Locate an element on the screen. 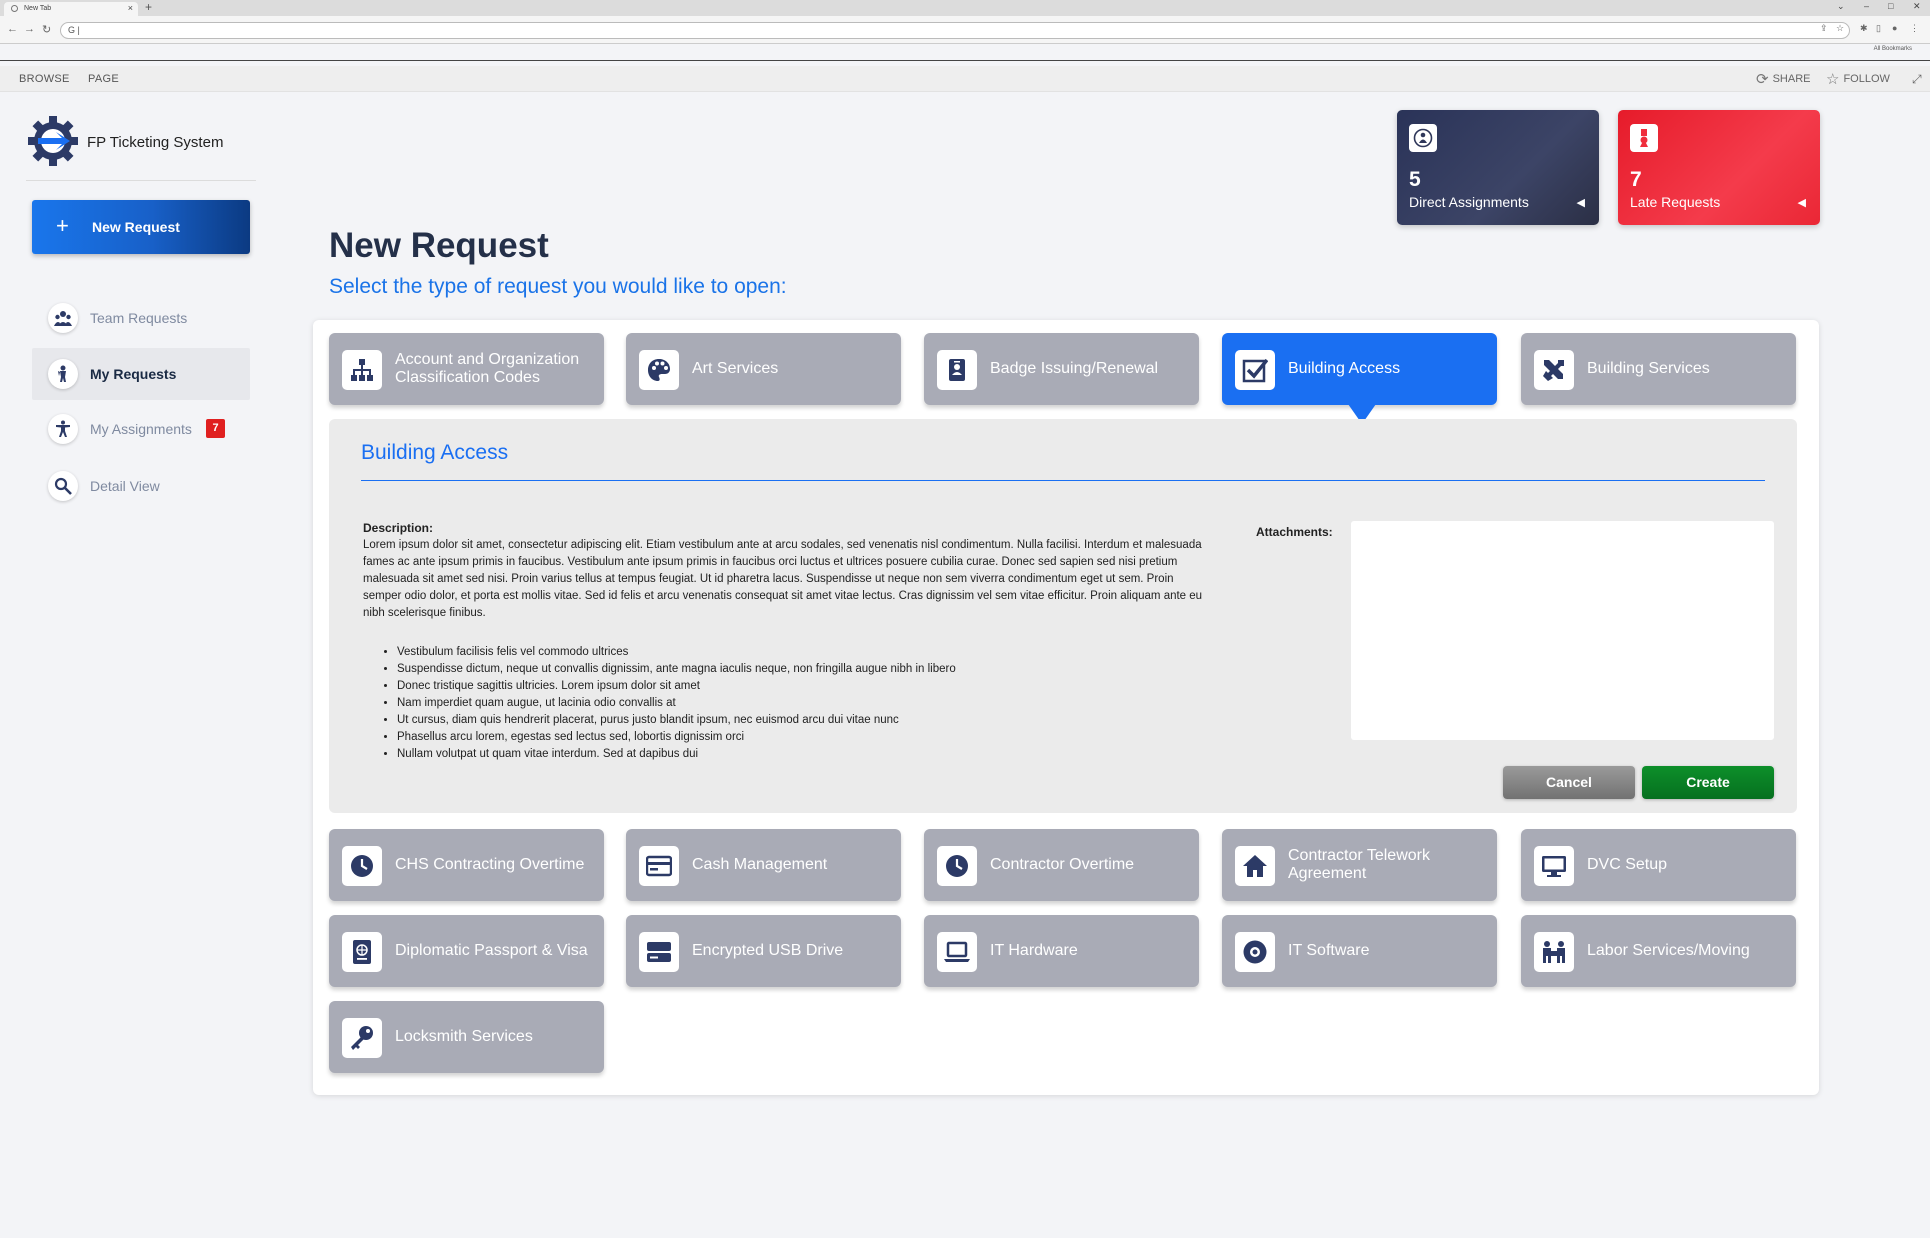  tile-label: Building Access is located at coordinates (1344, 368).